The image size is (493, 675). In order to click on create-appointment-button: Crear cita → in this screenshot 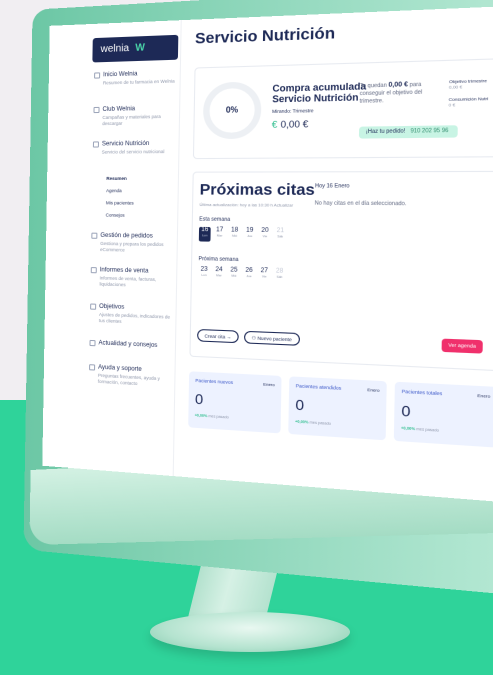, I will do `click(218, 336)`.